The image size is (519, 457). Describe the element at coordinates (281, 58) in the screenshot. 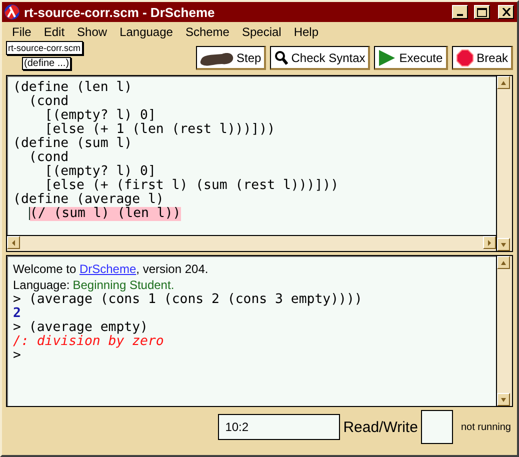

I see `search-icon` at that location.